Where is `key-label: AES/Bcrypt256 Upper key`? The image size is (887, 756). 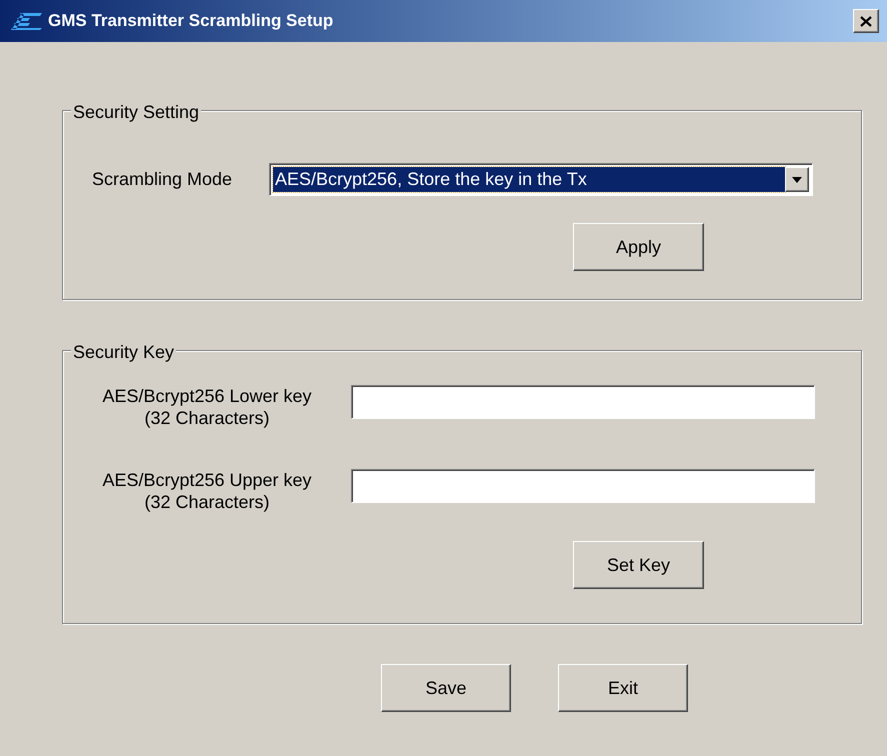
key-label: AES/Bcrypt256 Upper key is located at coordinates (207, 480).